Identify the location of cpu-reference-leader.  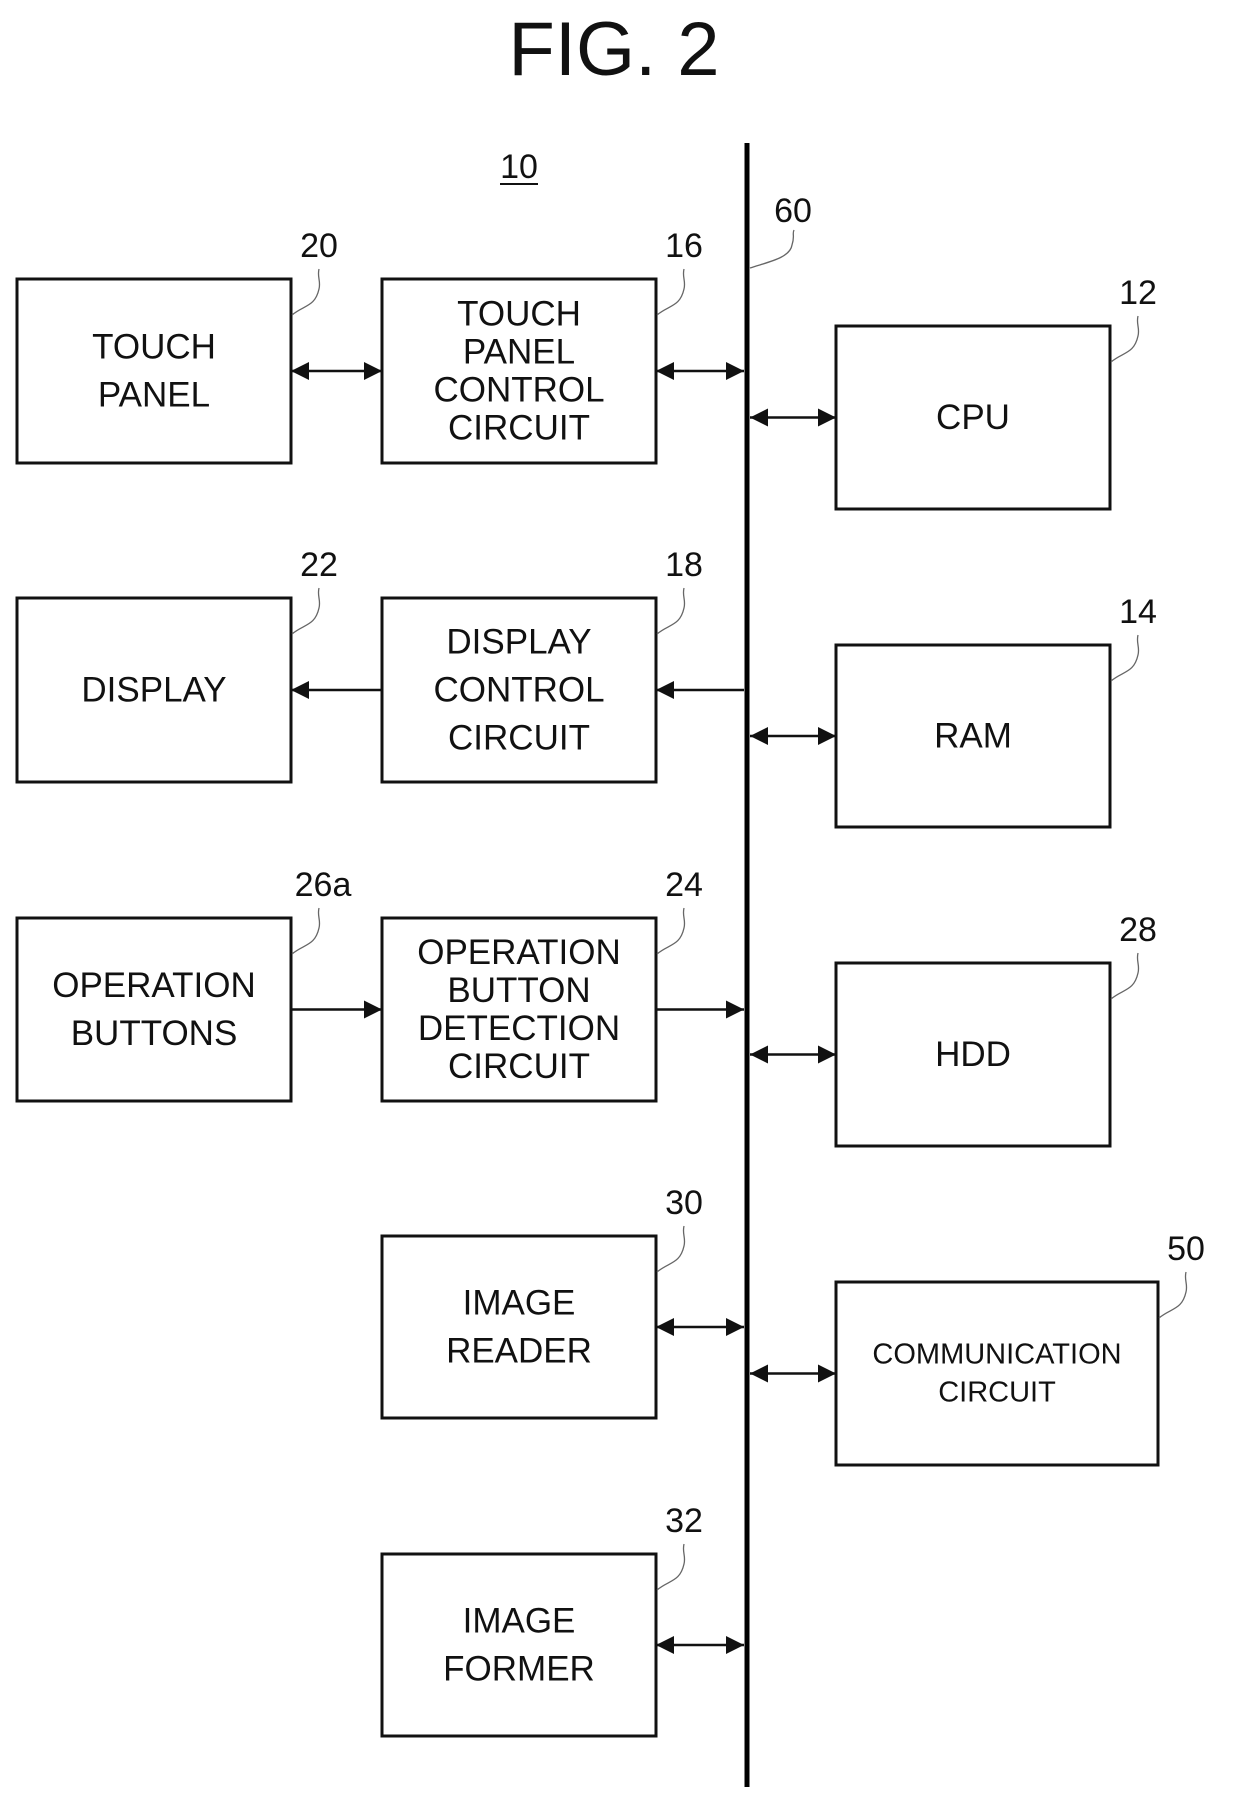
(1125, 339).